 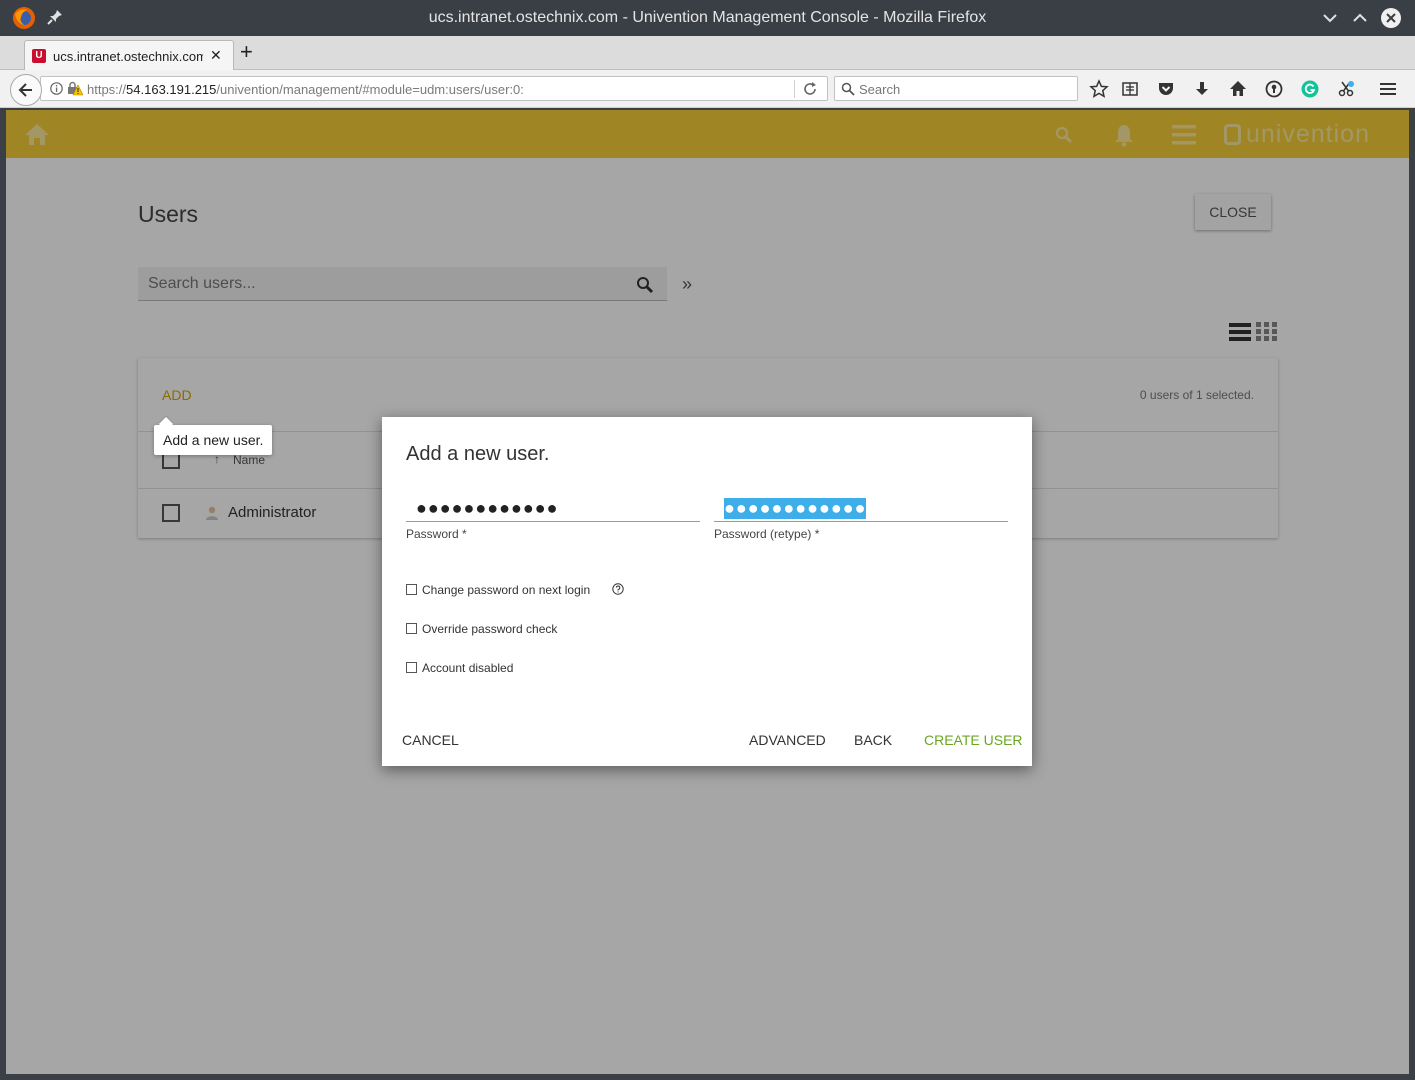 I want to click on password-field: ●●●●●●●●●●●●, so click(x=553, y=508).